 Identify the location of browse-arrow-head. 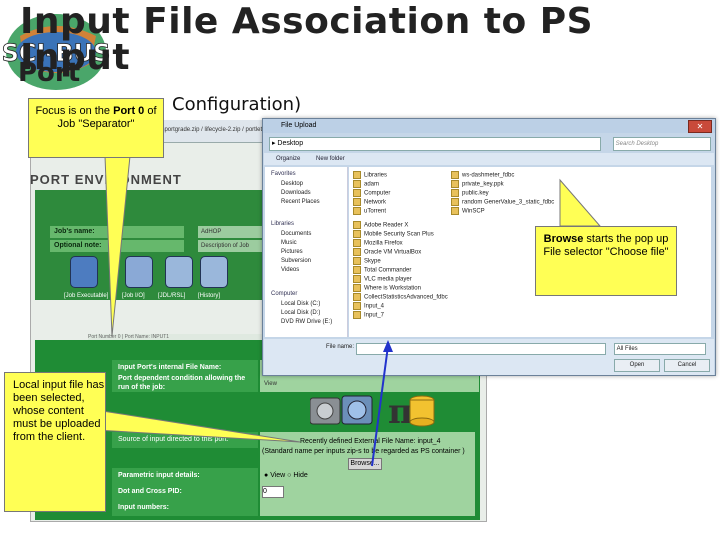
(388, 346).